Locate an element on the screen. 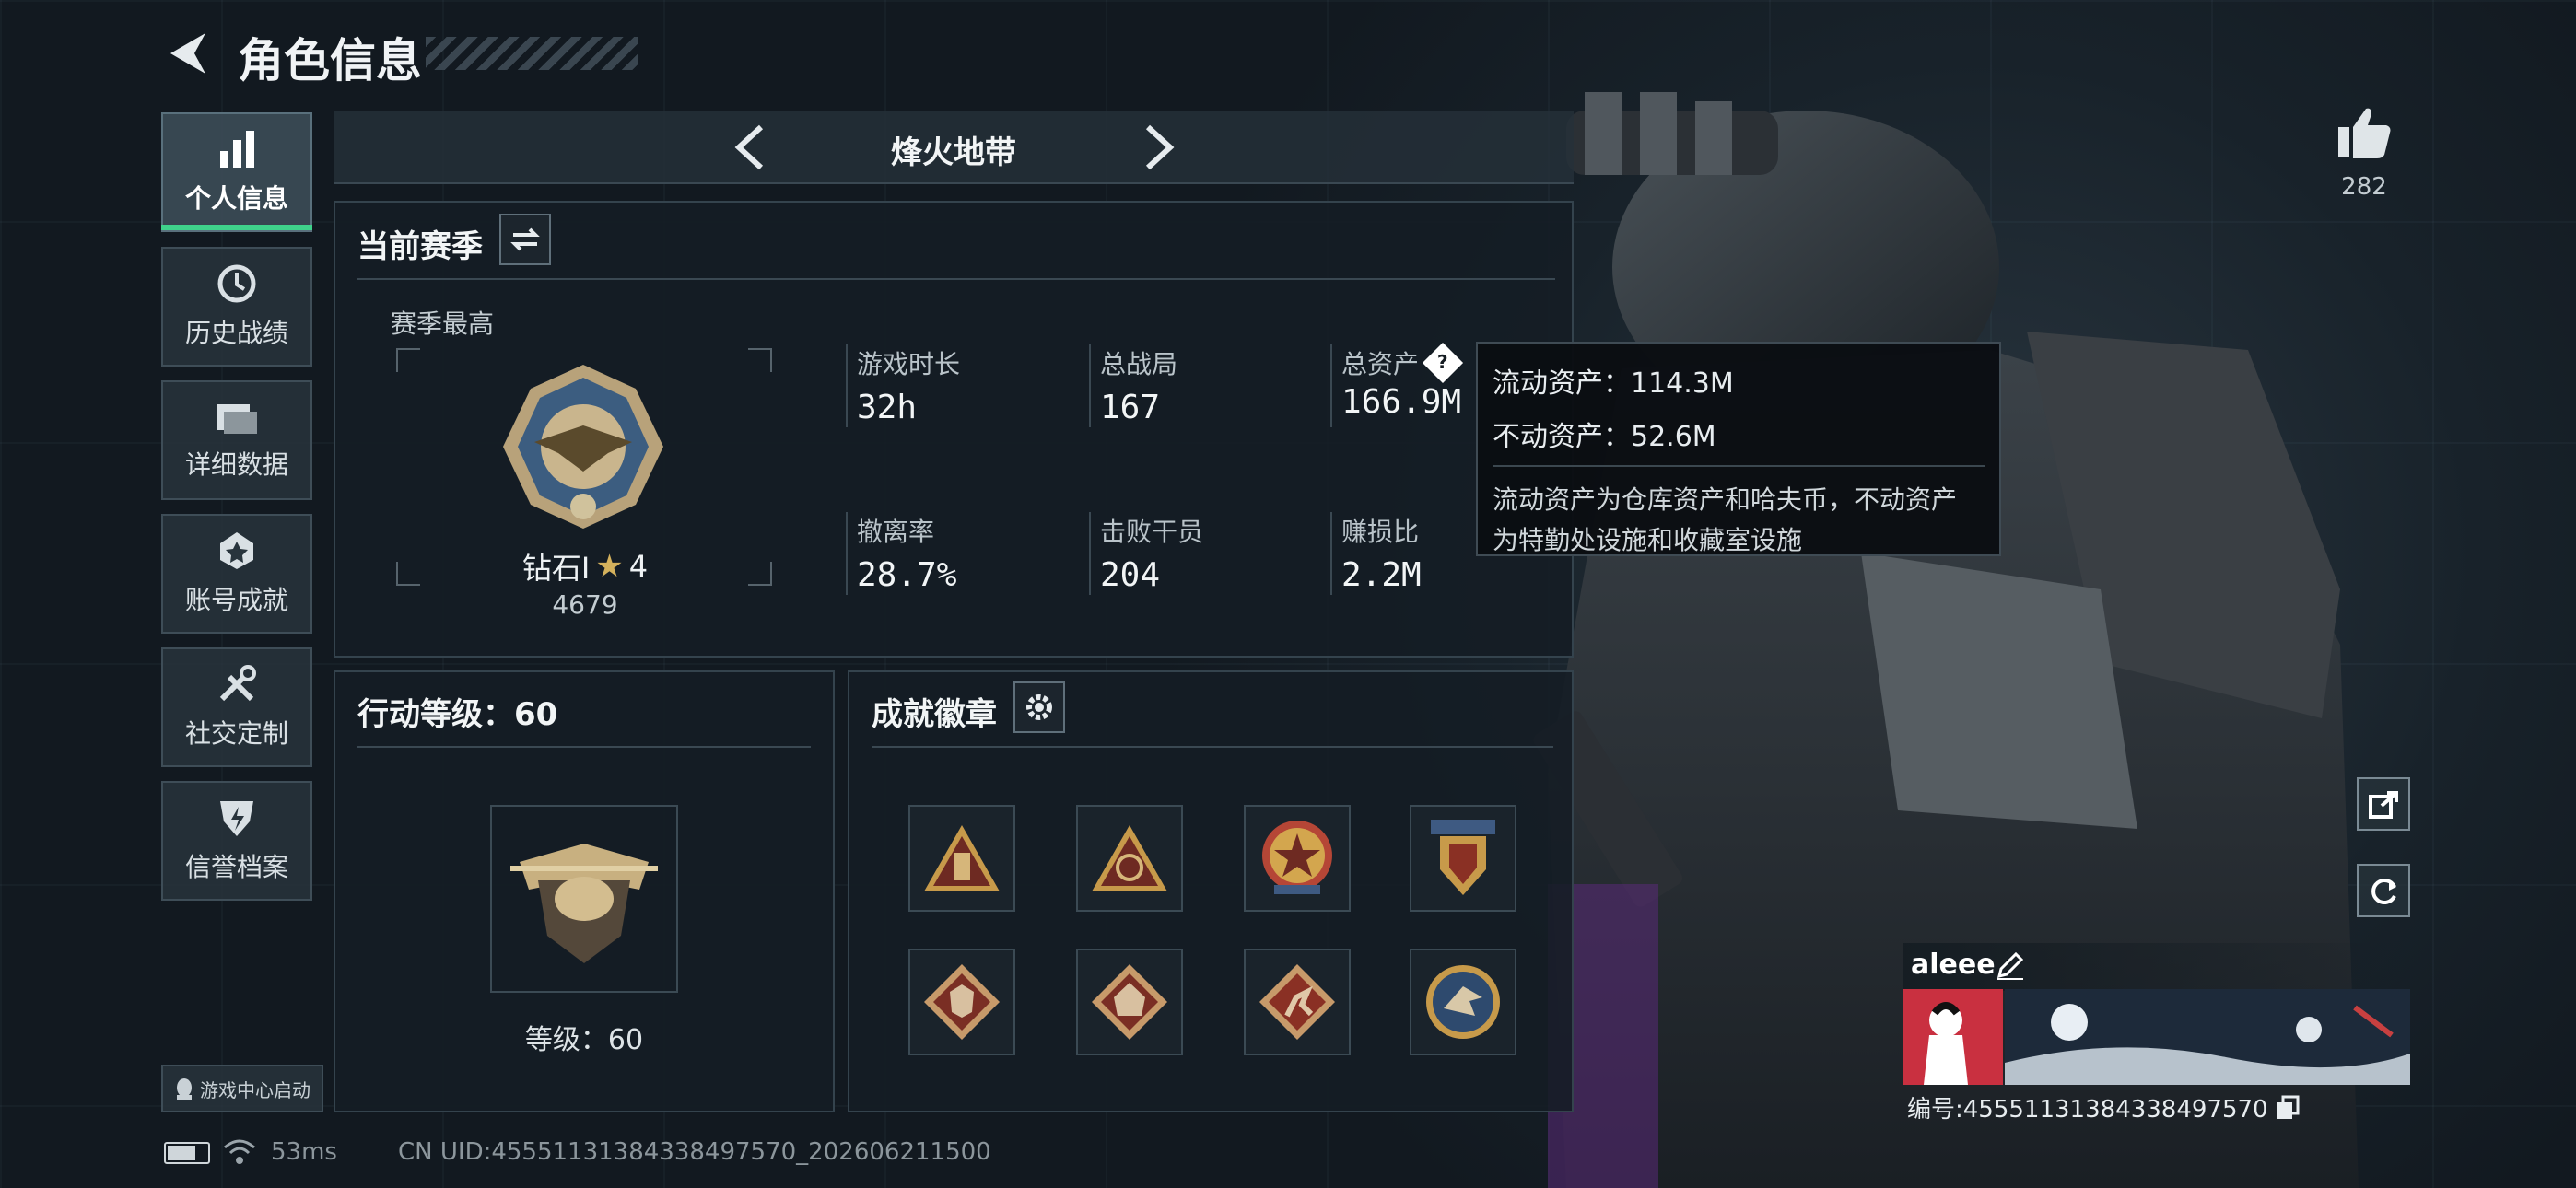 This screenshot has height=1188, width=2576. helicopter-level-emblem is located at coordinates (584, 903).